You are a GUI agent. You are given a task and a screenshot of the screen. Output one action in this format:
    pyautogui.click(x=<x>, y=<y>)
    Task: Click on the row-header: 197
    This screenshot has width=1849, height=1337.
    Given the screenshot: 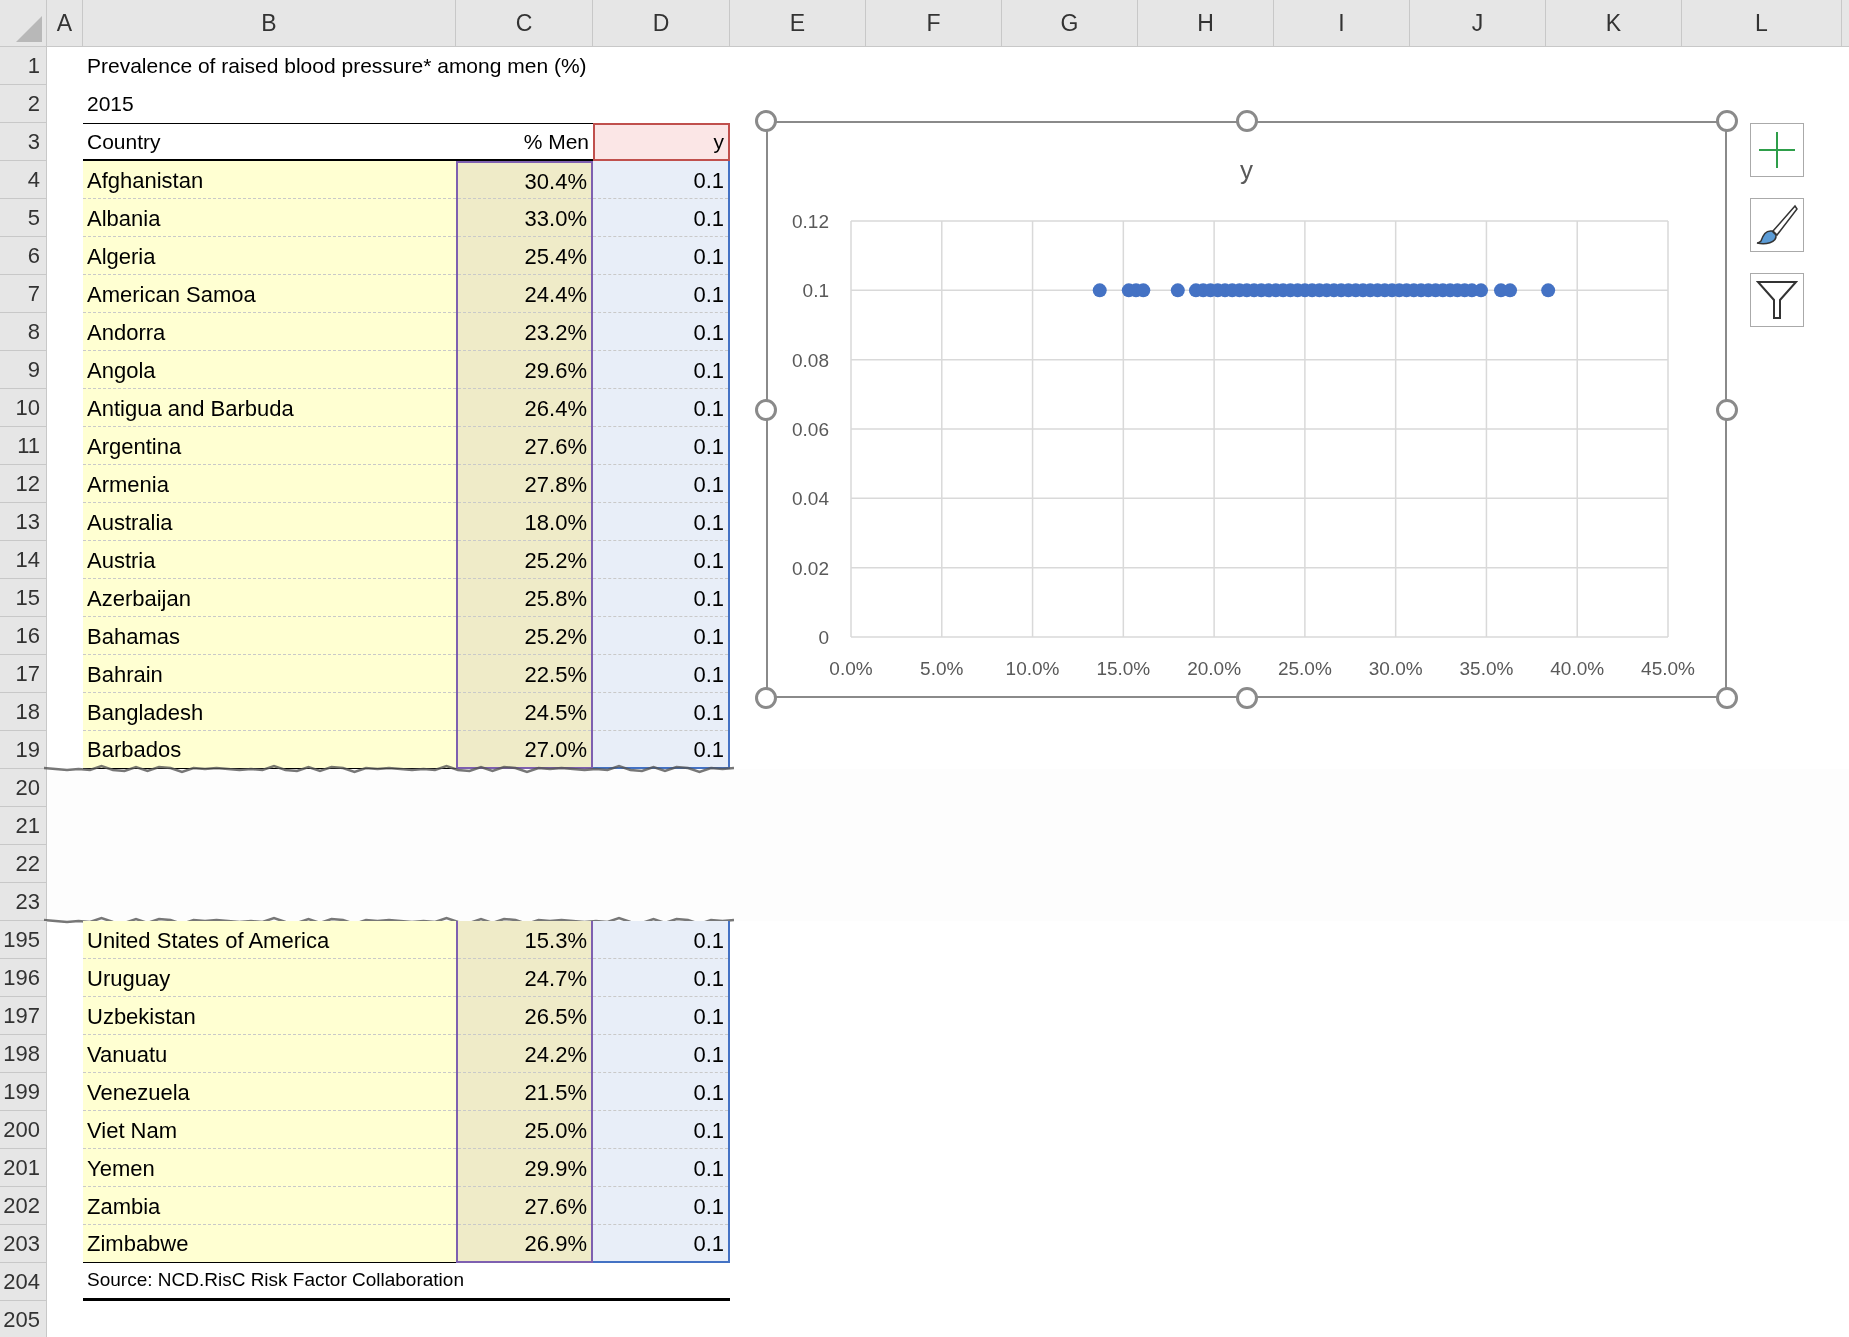 What is the action you would take?
    pyautogui.click(x=23, y=1016)
    